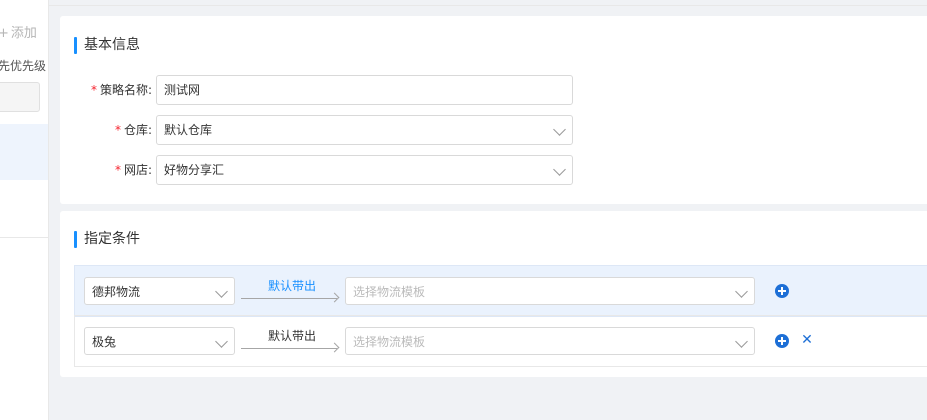 The height and width of the screenshot is (420, 927). What do you see at coordinates (116, 292) in the screenshot?
I see `carrier-value: 德邦物流` at bounding box center [116, 292].